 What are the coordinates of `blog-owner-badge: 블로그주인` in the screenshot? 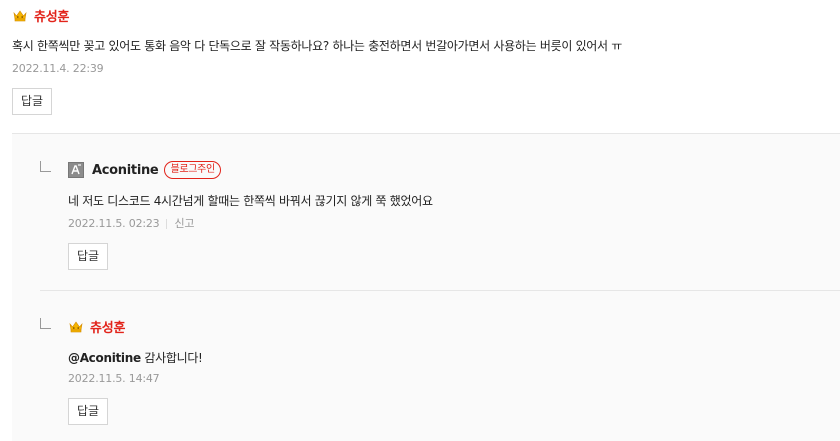 It's located at (192, 170).